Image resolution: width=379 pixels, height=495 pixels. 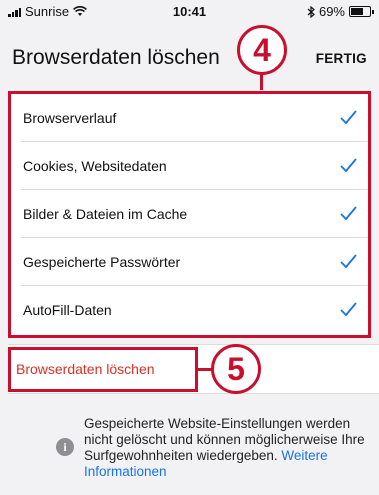 What do you see at coordinates (95, 166) in the screenshot?
I see `option-label: Cookies, Websitedaten` at bounding box center [95, 166].